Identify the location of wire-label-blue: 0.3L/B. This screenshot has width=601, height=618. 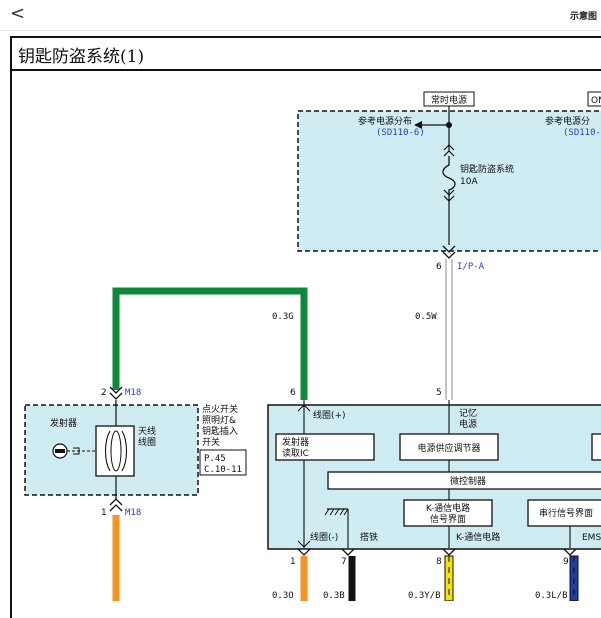
(551, 596).